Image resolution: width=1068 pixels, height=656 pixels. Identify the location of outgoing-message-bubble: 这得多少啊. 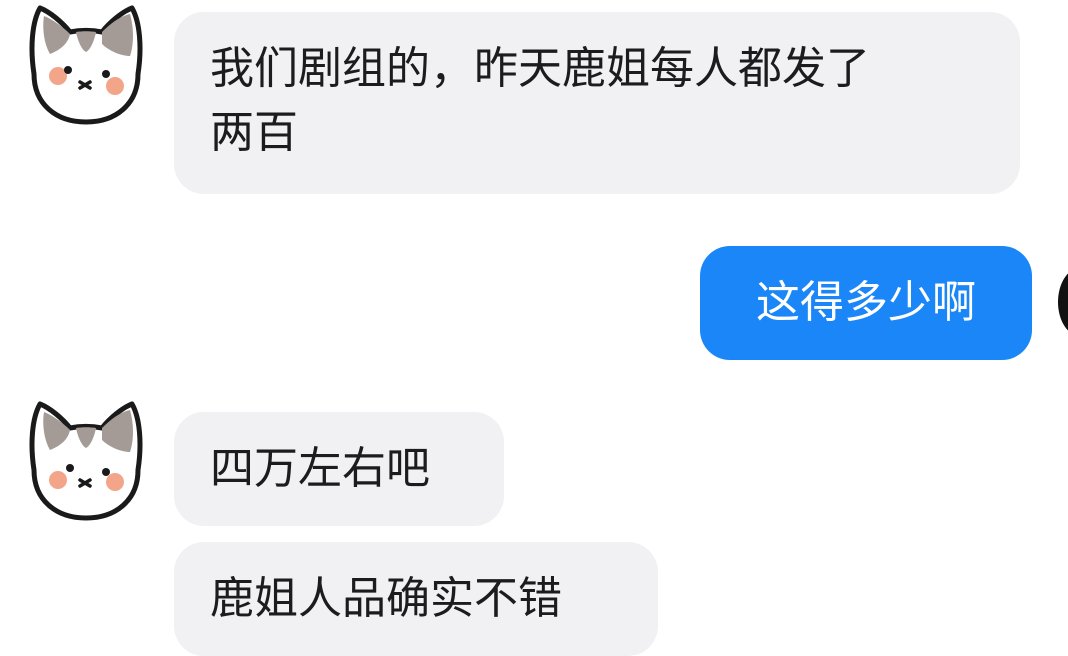
(866, 303).